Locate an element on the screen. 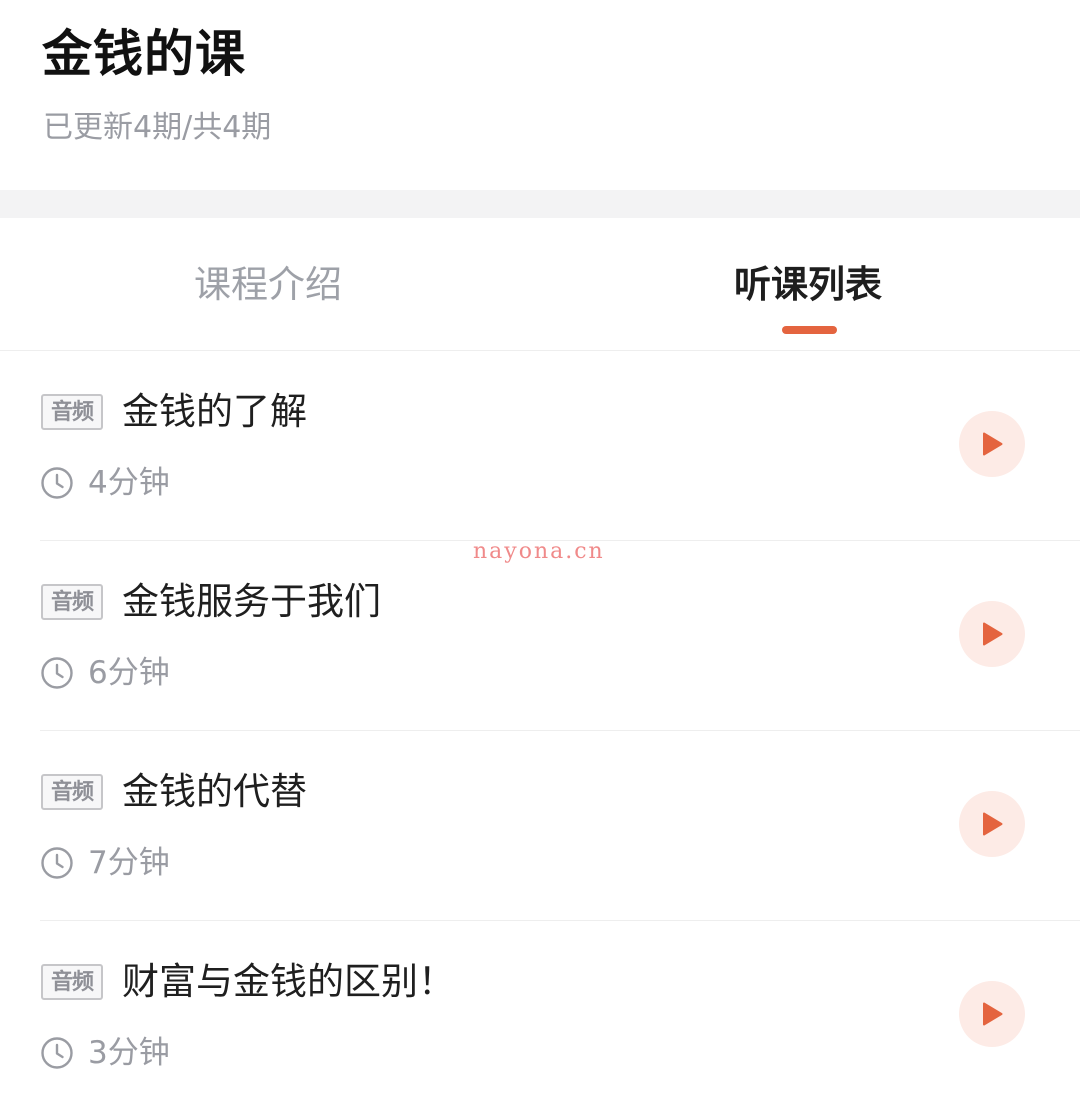  update-progress-text: 已更新4期/共4期 is located at coordinates (157, 127).